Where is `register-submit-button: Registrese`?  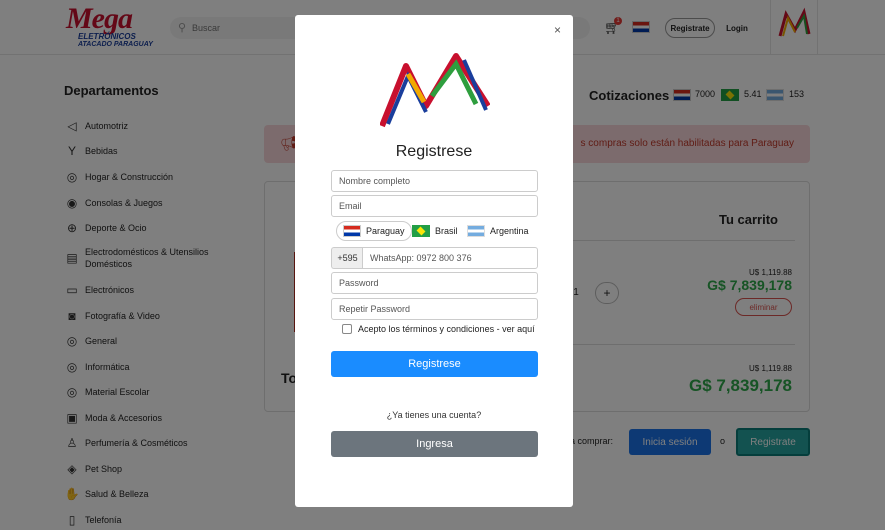 register-submit-button: Registrese is located at coordinates (434, 364).